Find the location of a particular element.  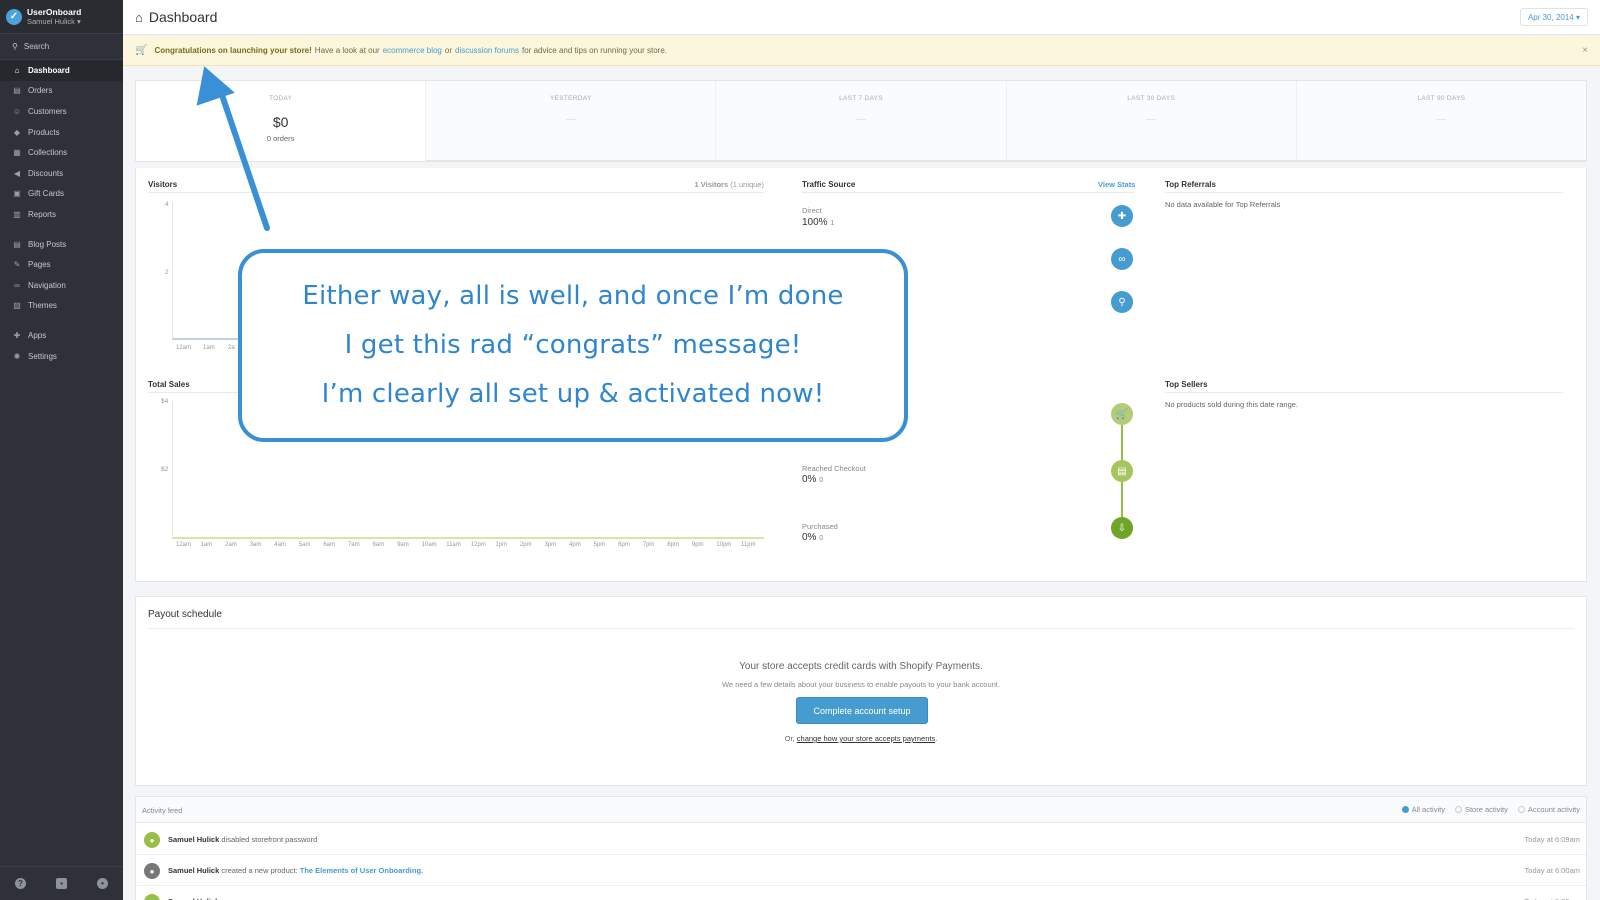

users-icon: ☺ is located at coordinates (17, 111).